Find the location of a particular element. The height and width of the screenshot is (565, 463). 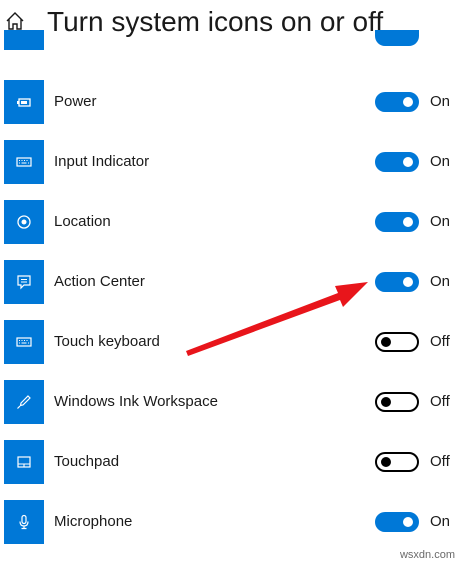

setting-row-action-center: Action Center On is located at coordinates (231, 282).